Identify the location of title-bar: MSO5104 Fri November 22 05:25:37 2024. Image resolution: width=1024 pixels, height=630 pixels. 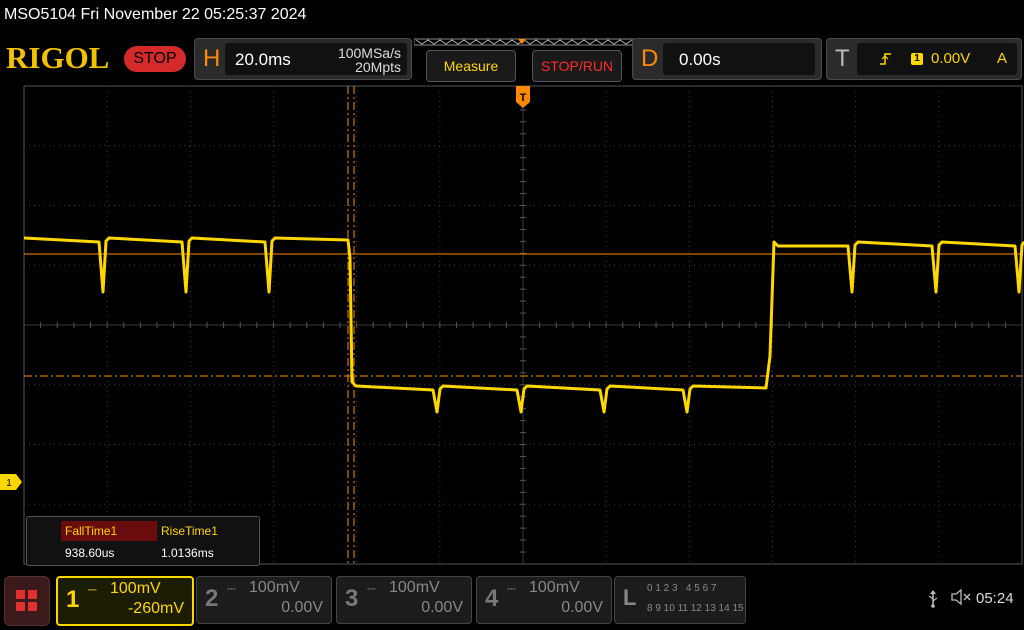
(512, 17).